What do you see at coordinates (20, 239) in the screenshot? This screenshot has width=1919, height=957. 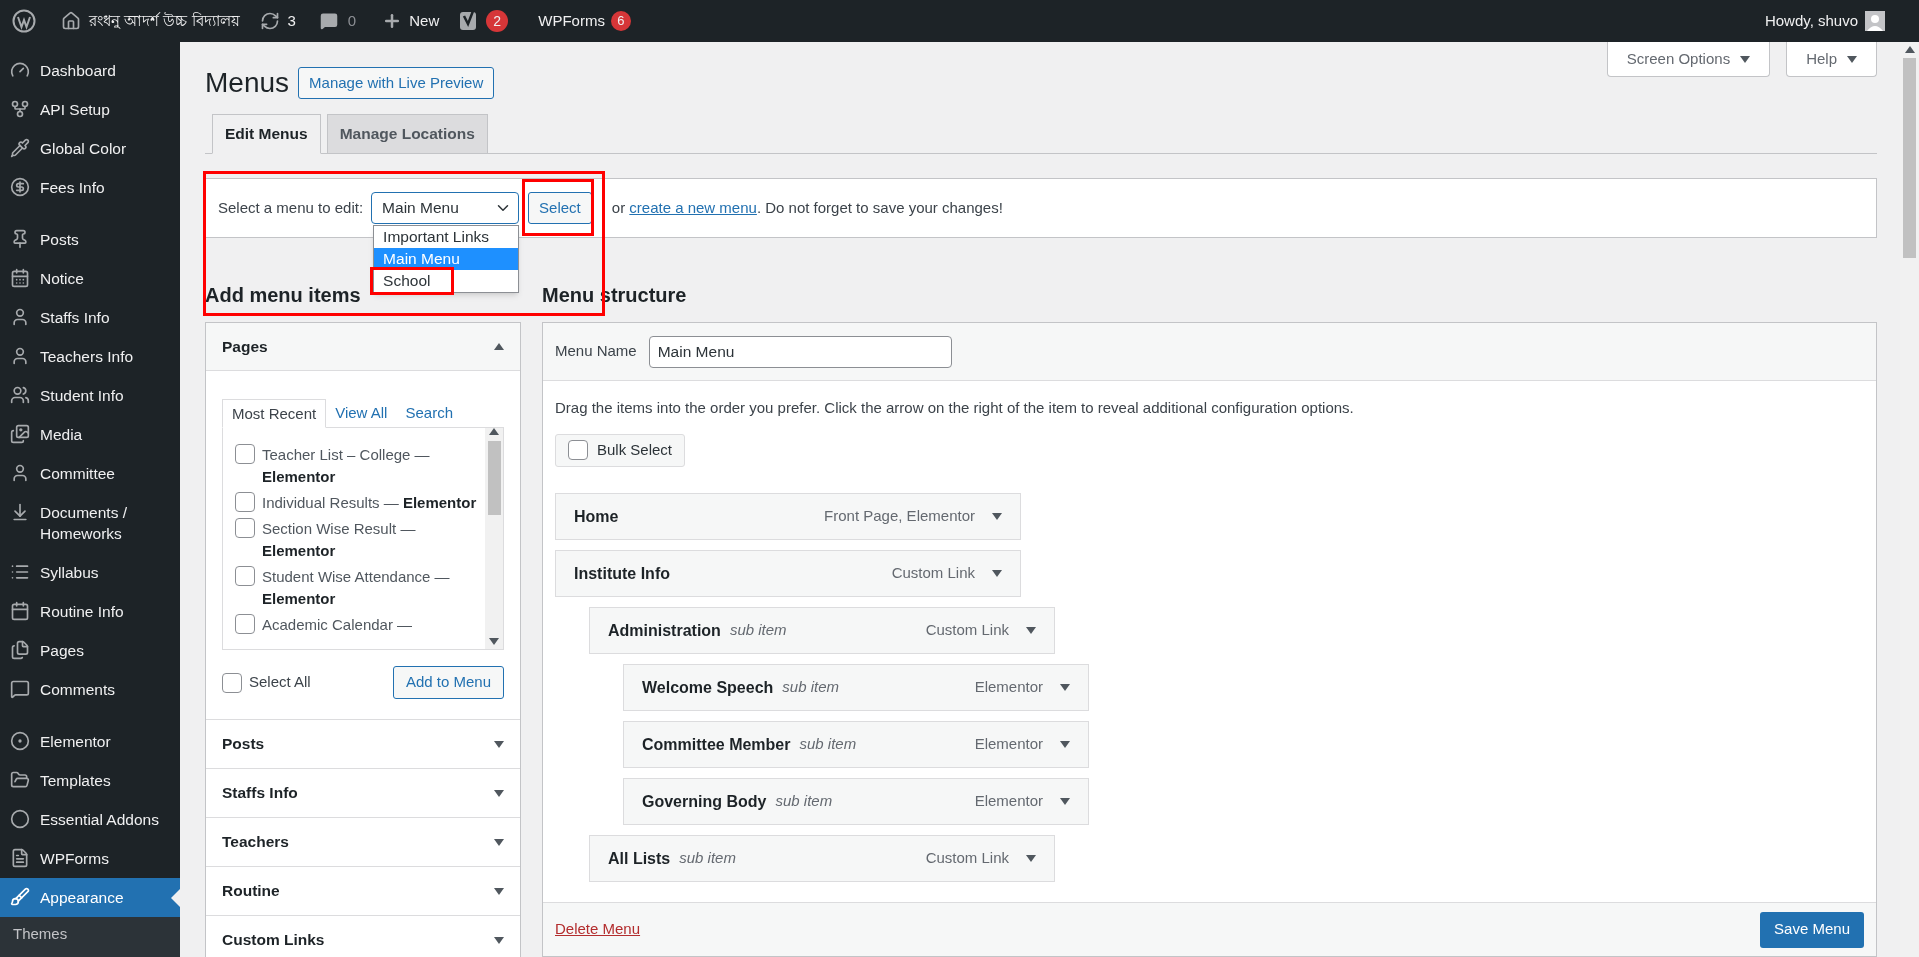 I see `pin-icon` at bounding box center [20, 239].